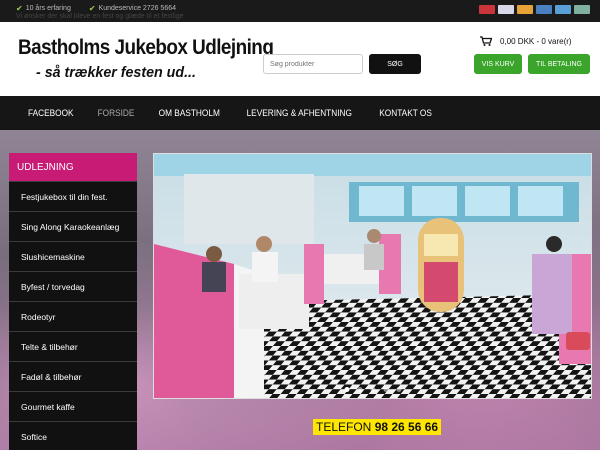 This screenshot has height=450, width=600. I want to click on info-experience: ✔ 10 års erfaring, so click(43, 8).